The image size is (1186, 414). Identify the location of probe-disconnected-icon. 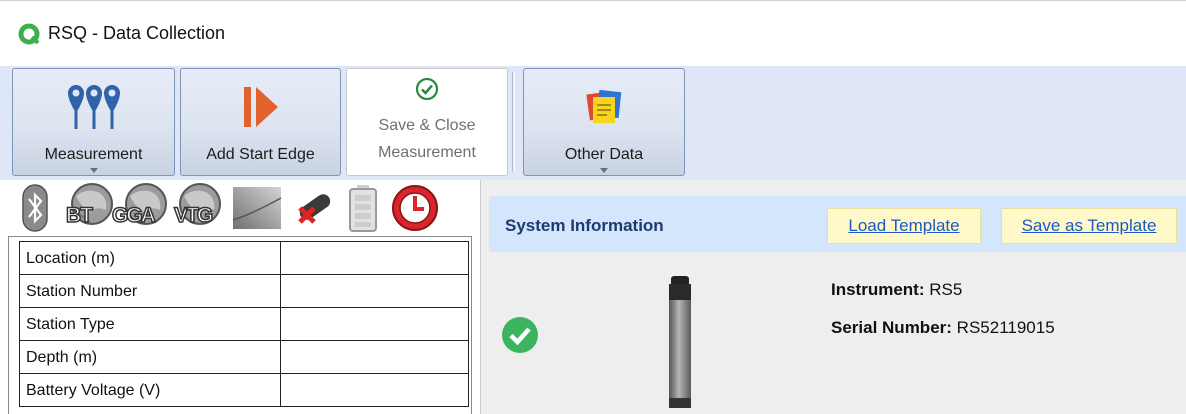
(313, 209).